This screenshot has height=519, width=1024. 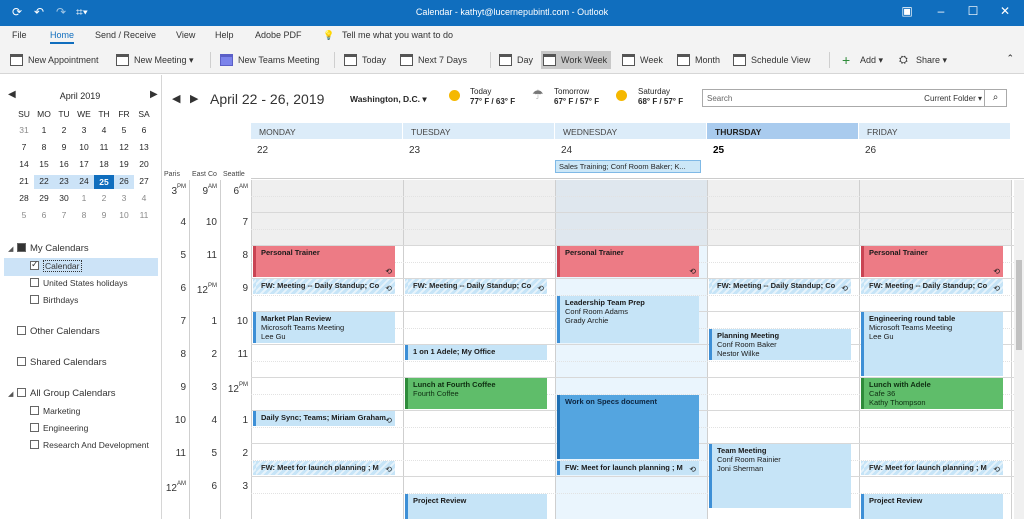 What do you see at coordinates (324, 418) in the screenshot?
I see `calendar-event: Daily Sync; Teams; Miriam Graham ⟲` at bounding box center [324, 418].